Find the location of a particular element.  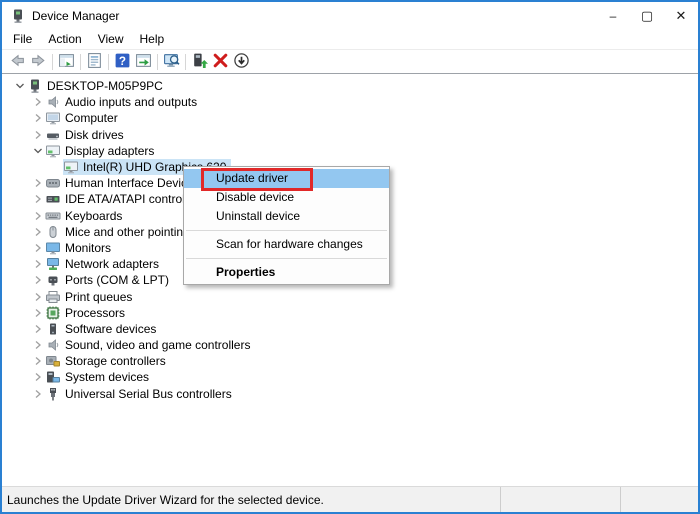

hid-icon is located at coordinates (53, 183).